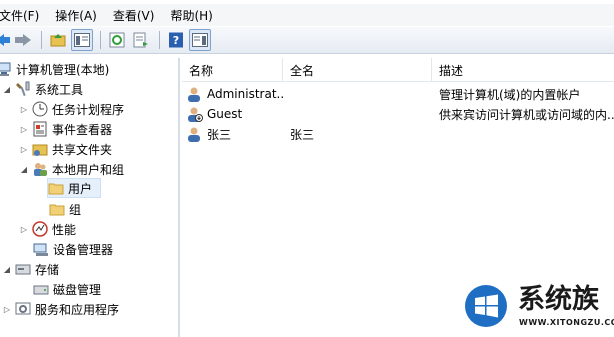 The width and height of the screenshot is (614, 337). What do you see at coordinates (88, 109) in the screenshot?
I see `tree-label: 任务计划程序` at bounding box center [88, 109].